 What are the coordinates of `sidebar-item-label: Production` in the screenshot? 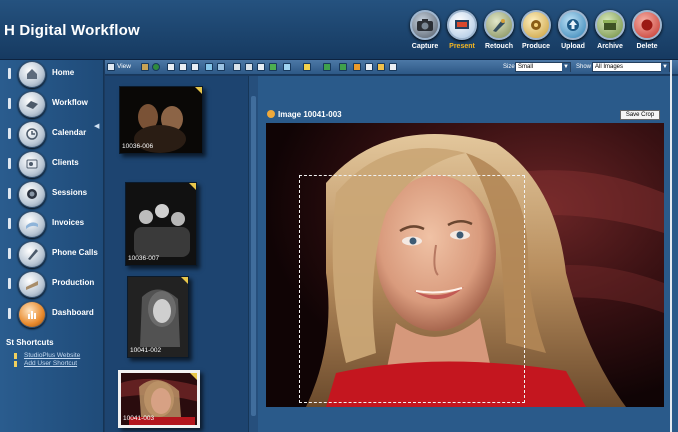 It's located at (73, 282).